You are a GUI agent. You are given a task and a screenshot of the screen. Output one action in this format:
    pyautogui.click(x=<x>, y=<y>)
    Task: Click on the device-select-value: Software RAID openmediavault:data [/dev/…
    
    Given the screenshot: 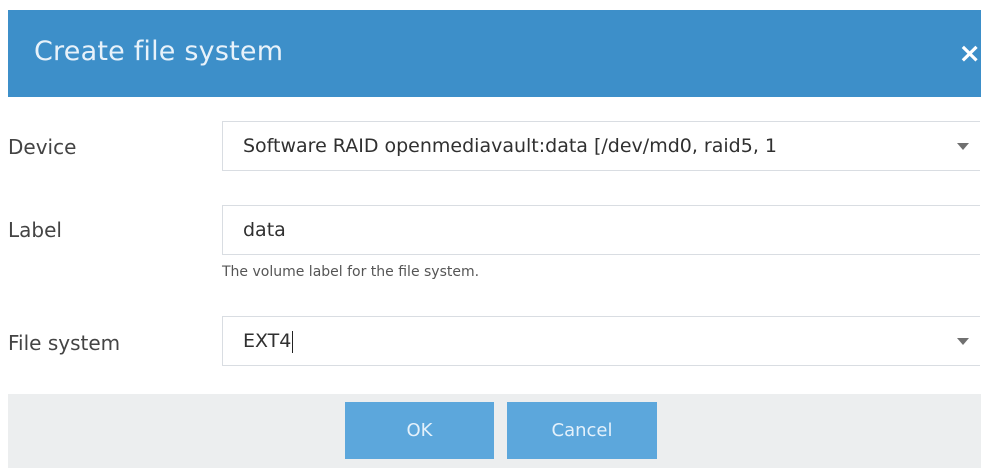 What is the action you would take?
    pyautogui.click(x=510, y=146)
    